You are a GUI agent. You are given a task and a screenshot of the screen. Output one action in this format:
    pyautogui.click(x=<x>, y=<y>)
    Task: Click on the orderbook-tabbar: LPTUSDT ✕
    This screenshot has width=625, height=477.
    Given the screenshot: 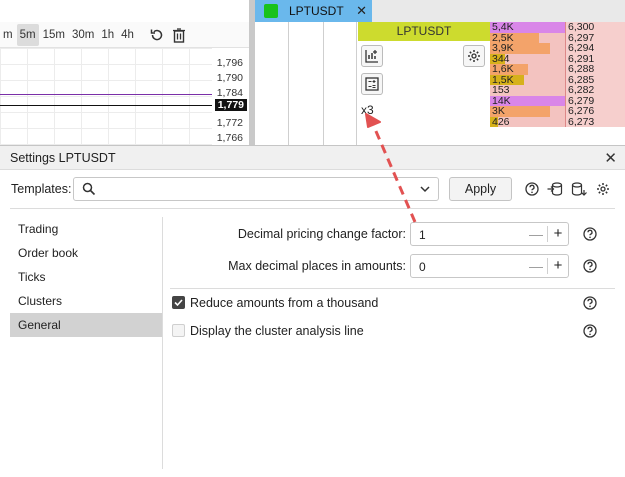 What is the action you would take?
    pyautogui.click(x=440, y=11)
    